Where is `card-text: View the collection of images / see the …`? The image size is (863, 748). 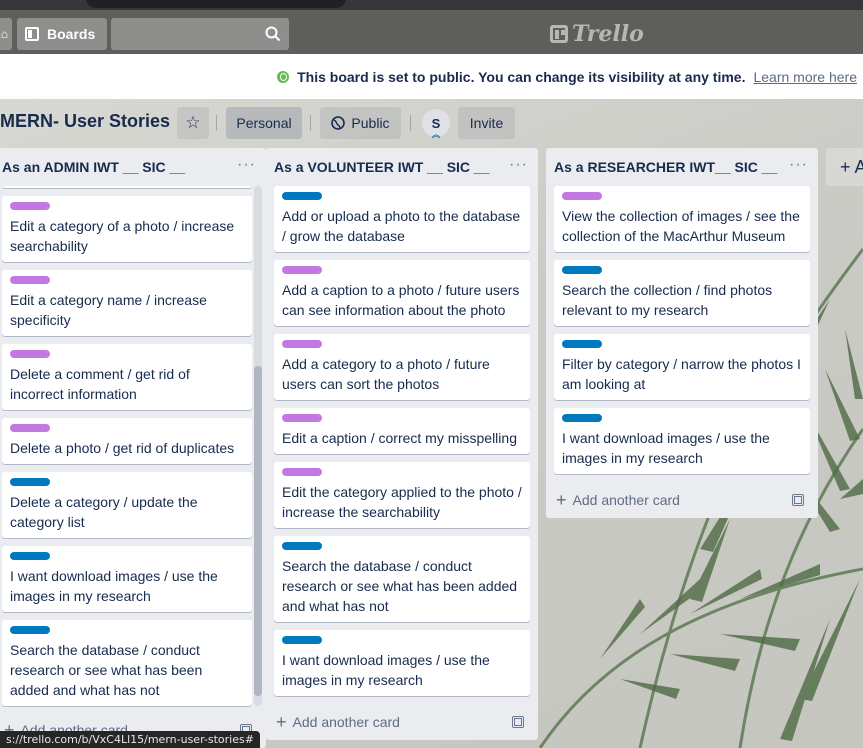 card-text: View the collection of images / see the … is located at coordinates (681, 226).